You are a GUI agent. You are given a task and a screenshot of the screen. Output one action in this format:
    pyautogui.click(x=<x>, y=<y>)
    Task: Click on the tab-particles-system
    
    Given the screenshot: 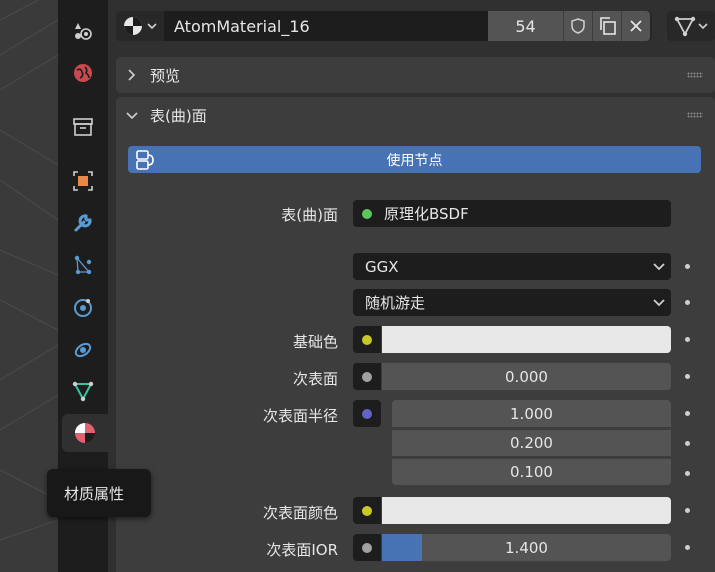 What is the action you would take?
    pyautogui.click(x=83, y=265)
    